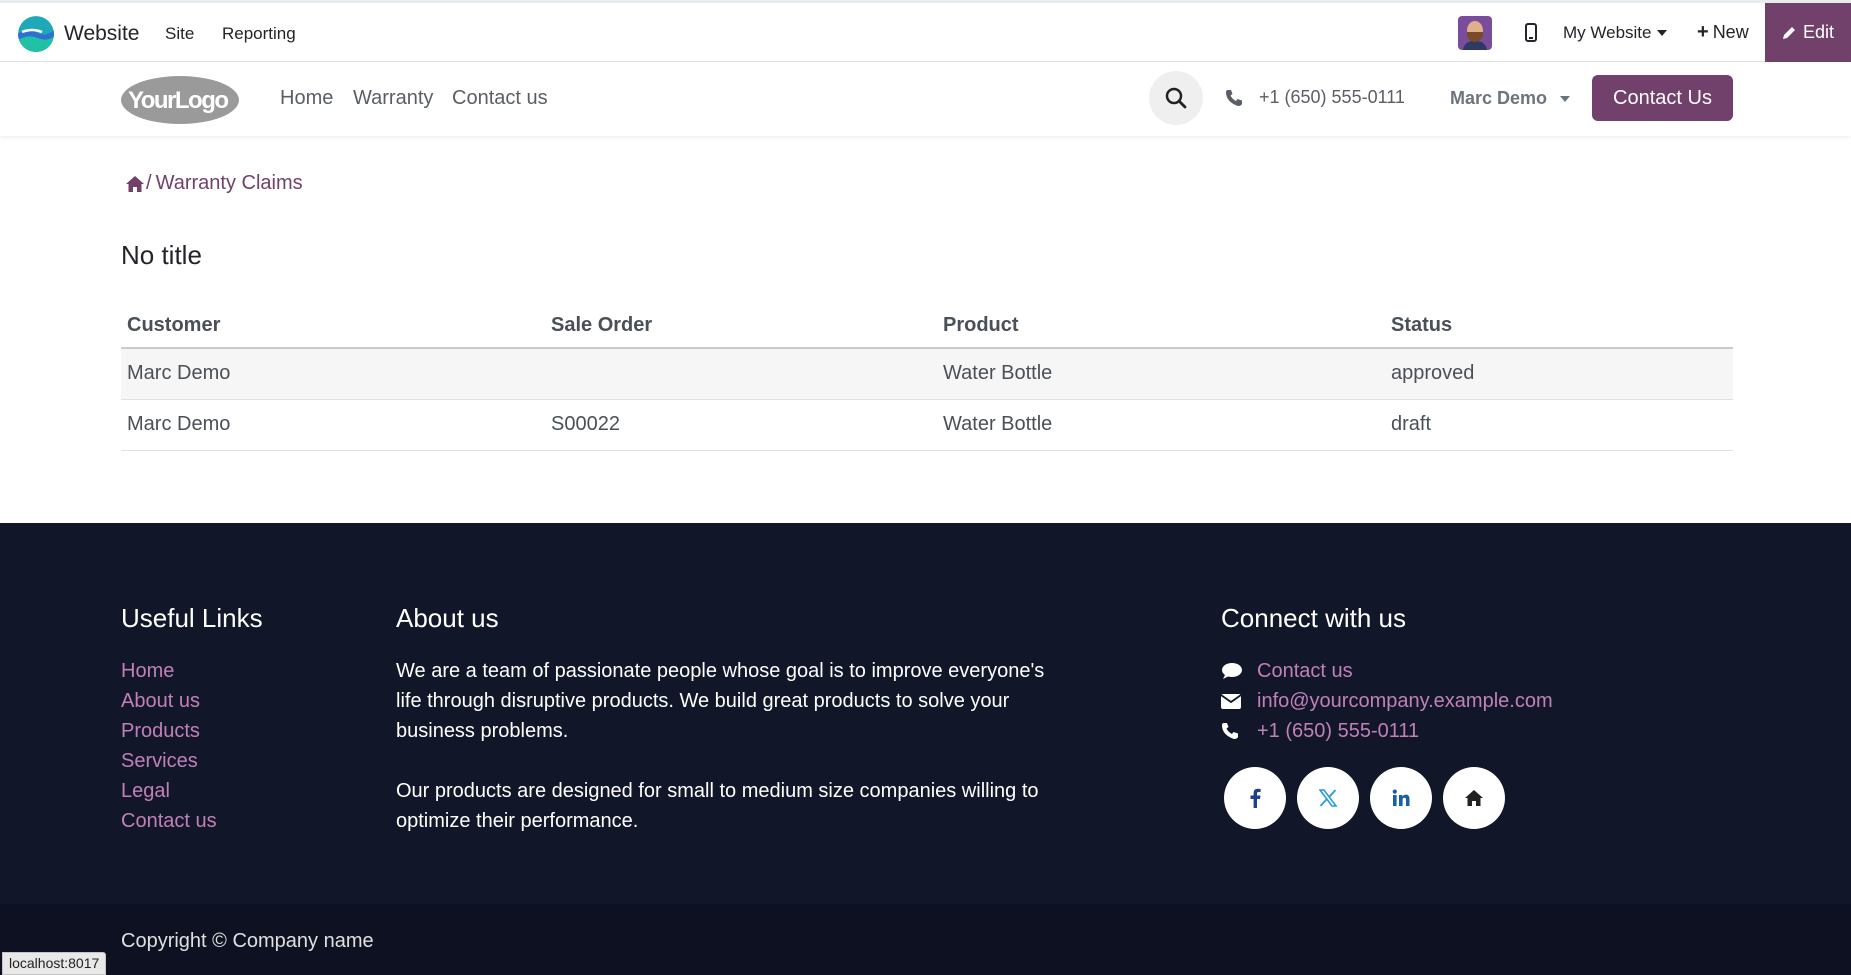 This screenshot has height=975, width=1851. What do you see at coordinates (169, 671) in the screenshot?
I see `footer-link-home: Home` at bounding box center [169, 671].